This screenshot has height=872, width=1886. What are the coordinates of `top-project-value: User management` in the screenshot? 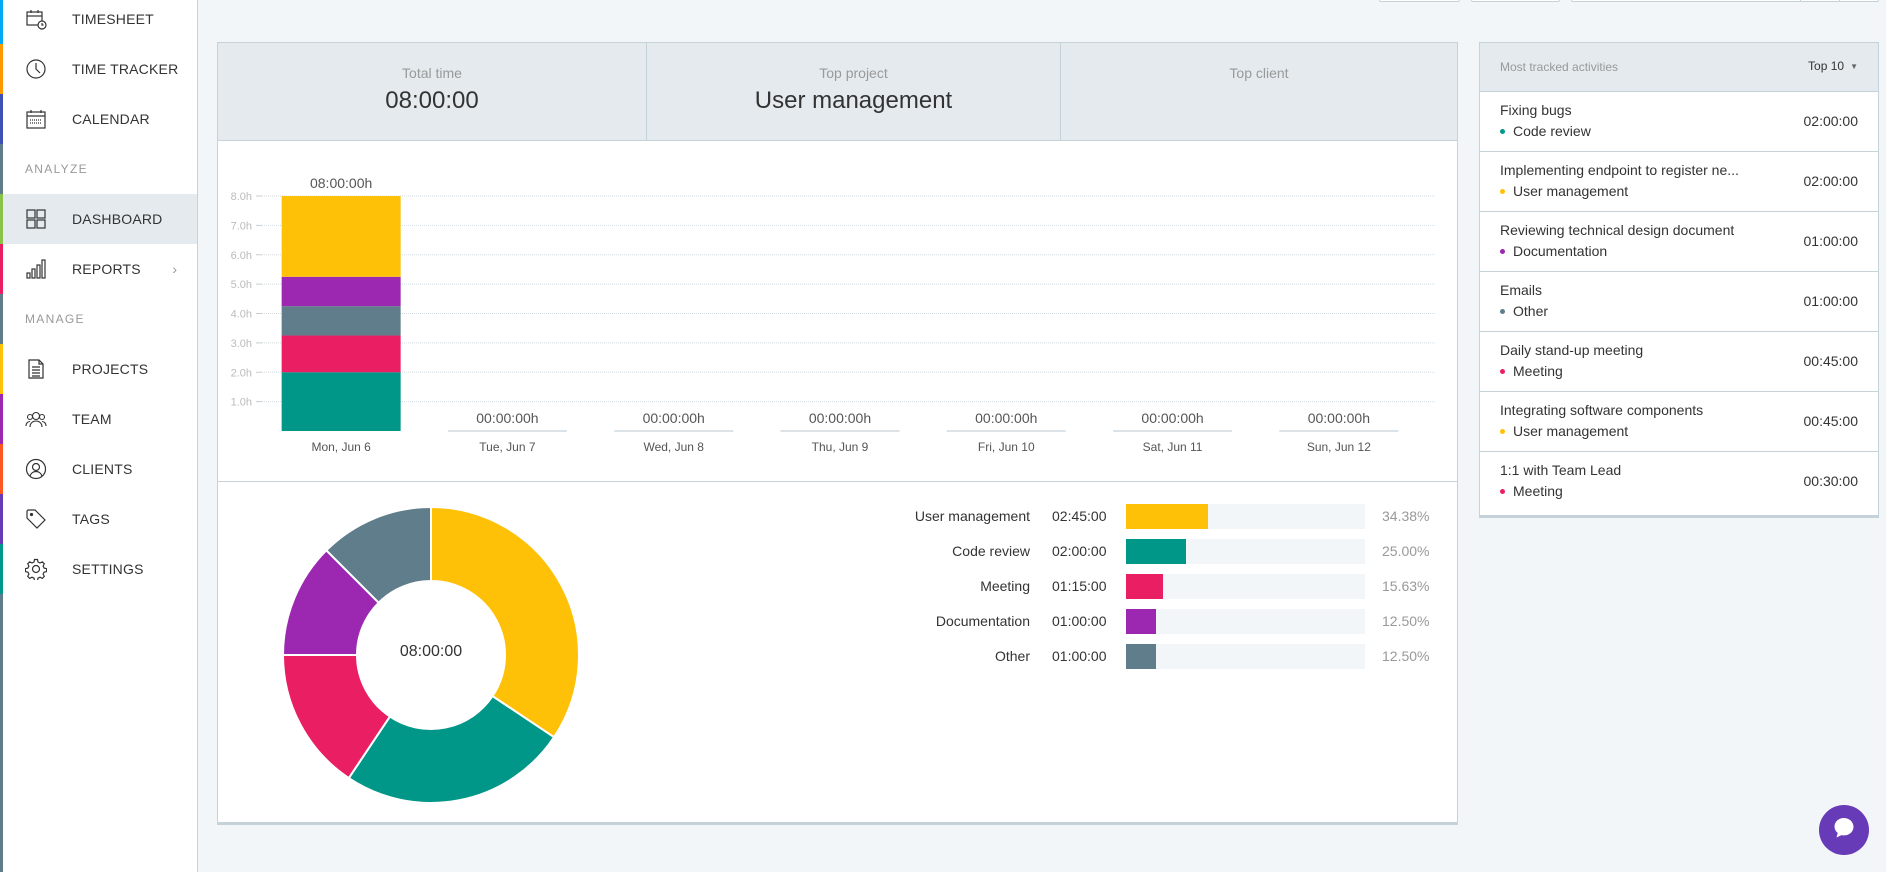 It's located at (853, 100).